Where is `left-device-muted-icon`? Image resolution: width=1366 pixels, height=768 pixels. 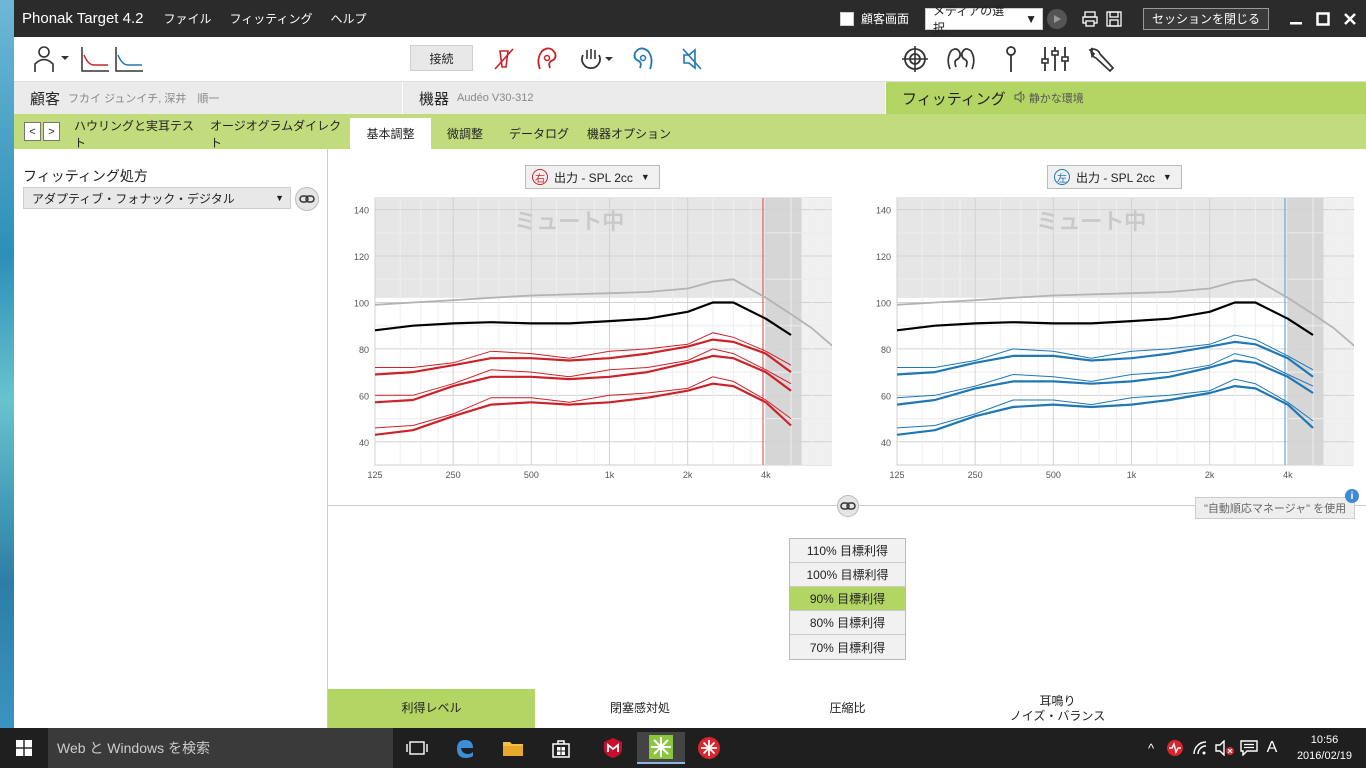 left-device-muted-icon is located at coordinates (692, 59).